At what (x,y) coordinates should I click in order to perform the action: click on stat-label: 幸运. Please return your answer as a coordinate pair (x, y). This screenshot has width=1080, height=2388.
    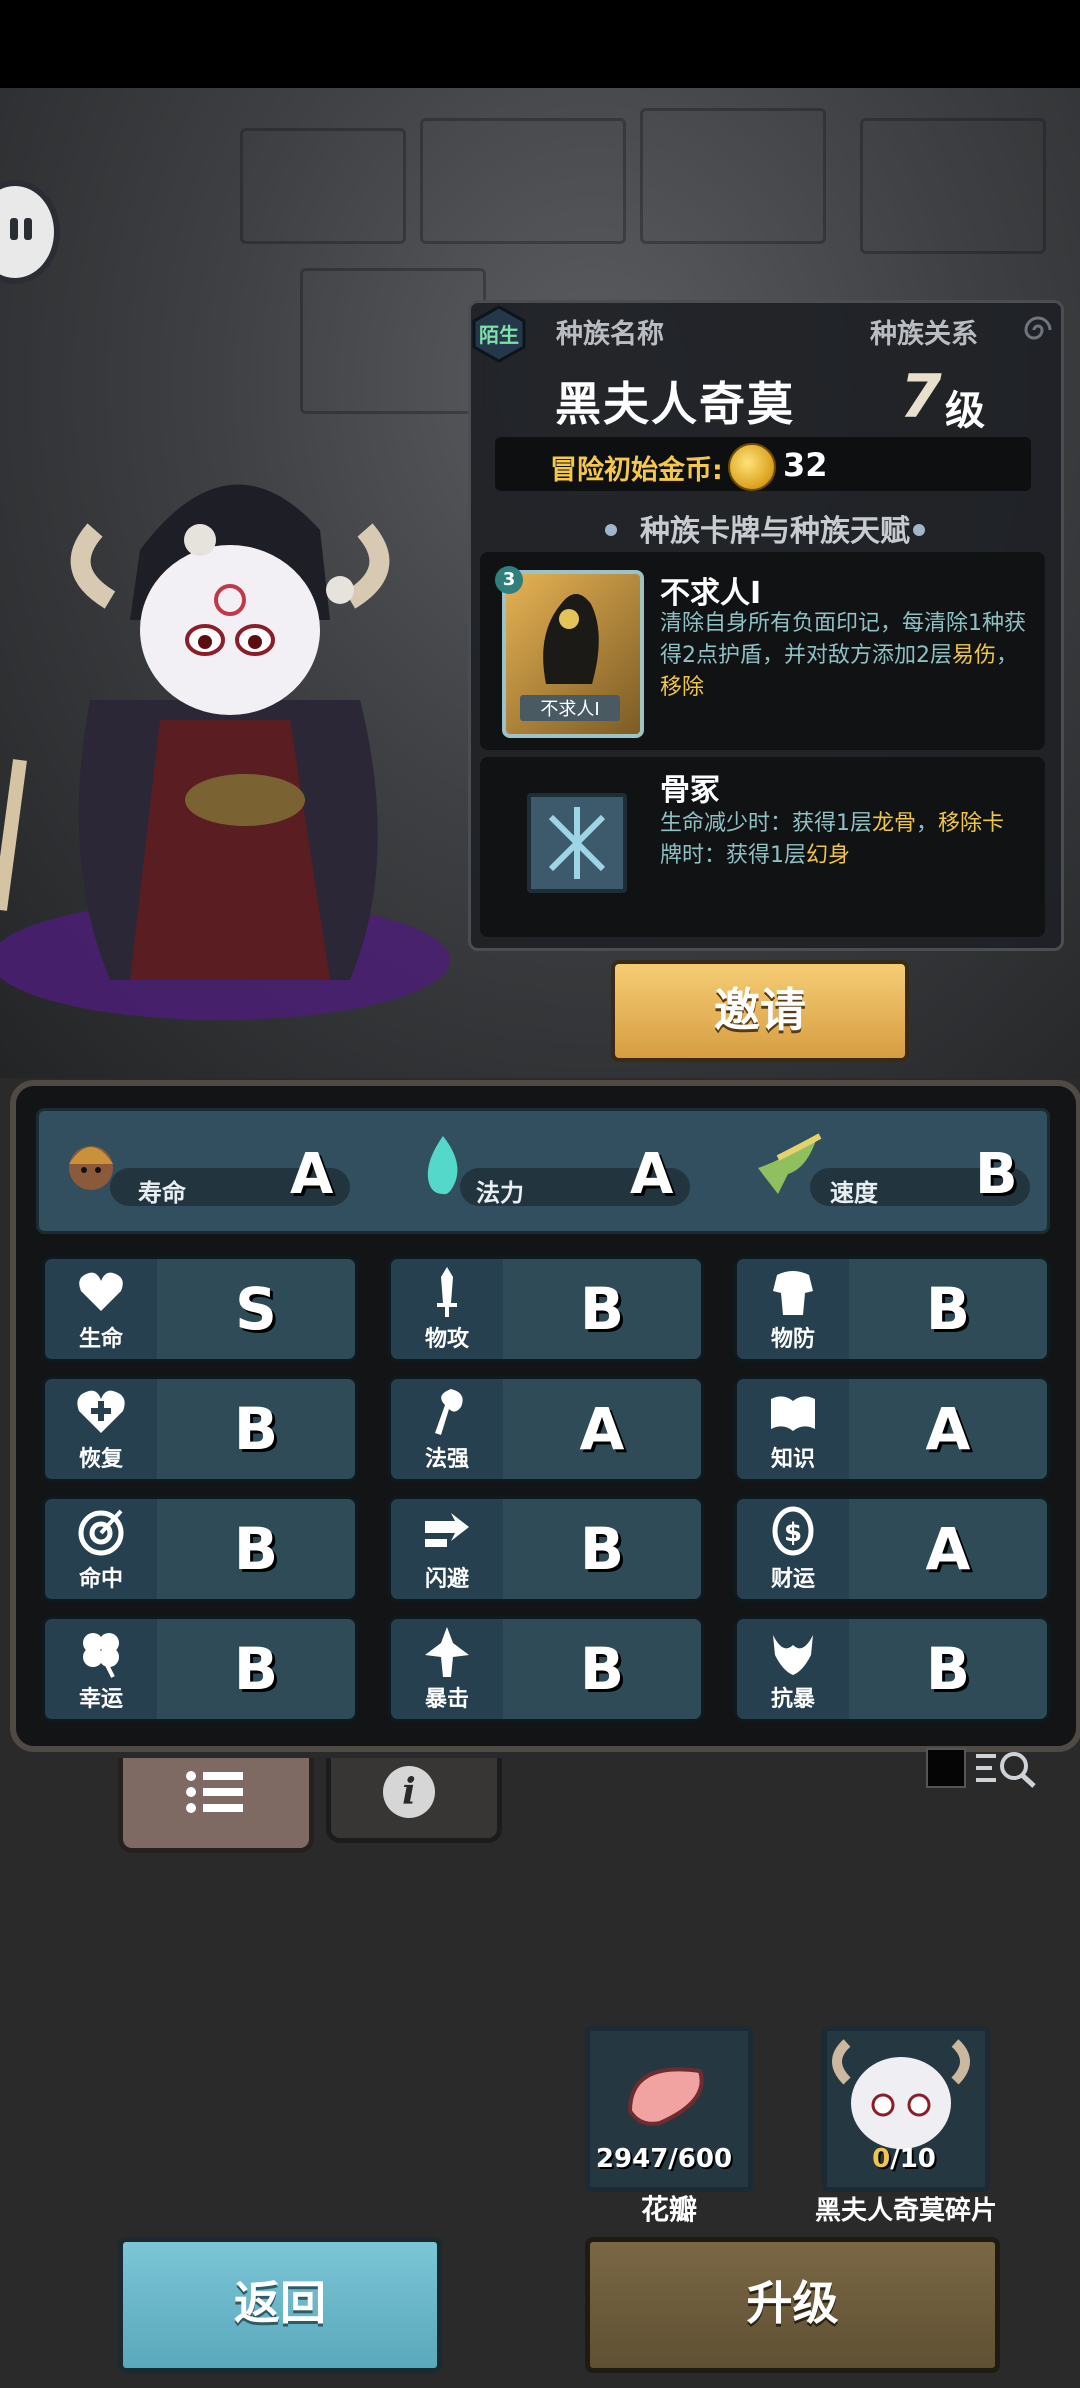
    Looking at the image, I should click on (100, 1699).